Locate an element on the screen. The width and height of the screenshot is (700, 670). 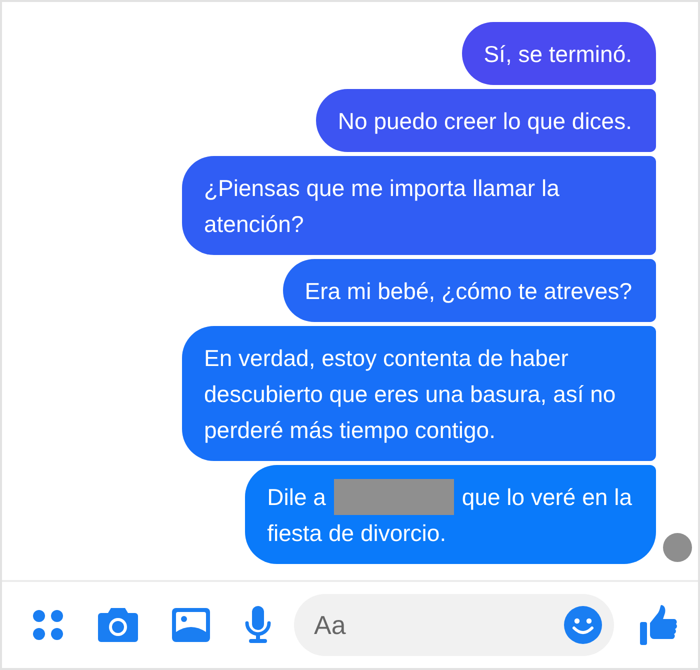
camera-icon is located at coordinates (118, 625).